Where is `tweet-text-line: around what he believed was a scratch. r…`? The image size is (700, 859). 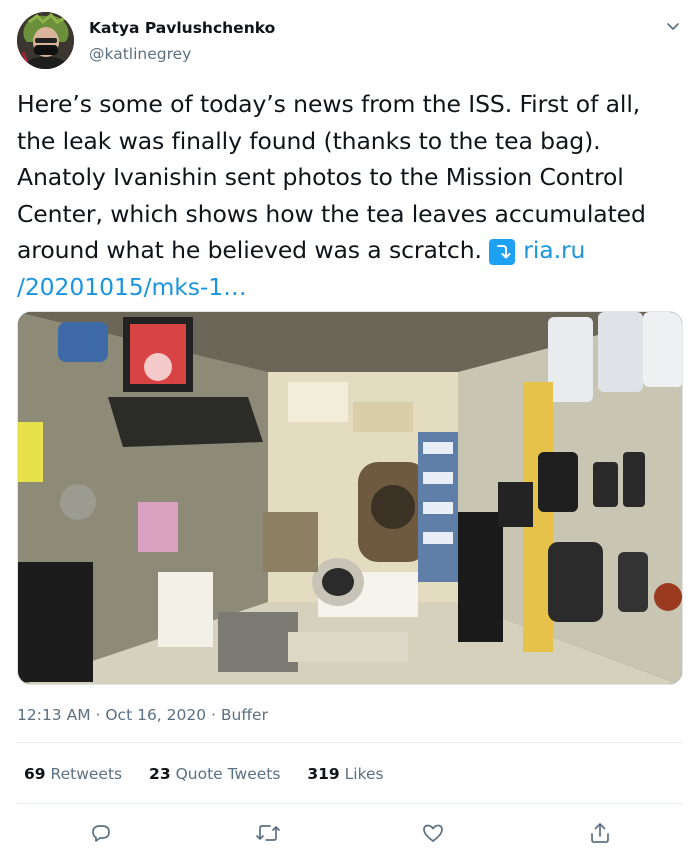
tweet-text-line: around what he believed was a scratch. r… is located at coordinates (350, 250).